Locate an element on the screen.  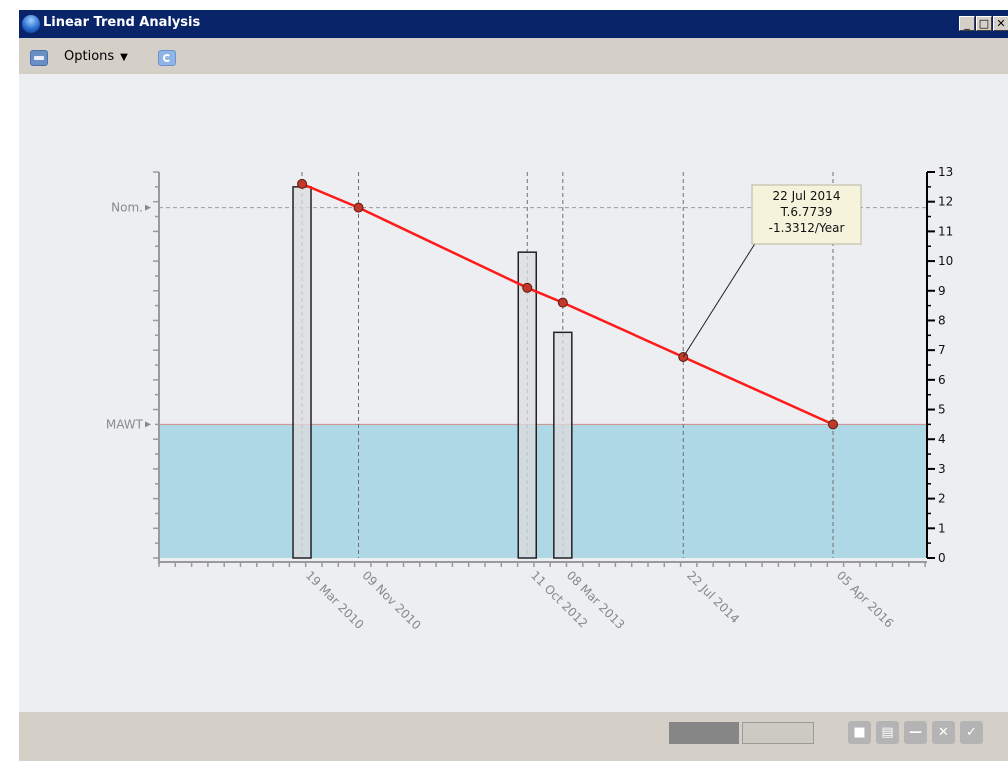
title-bar: Linear Trend Analysis _ □ ✕ is located at coordinates (513, 24).